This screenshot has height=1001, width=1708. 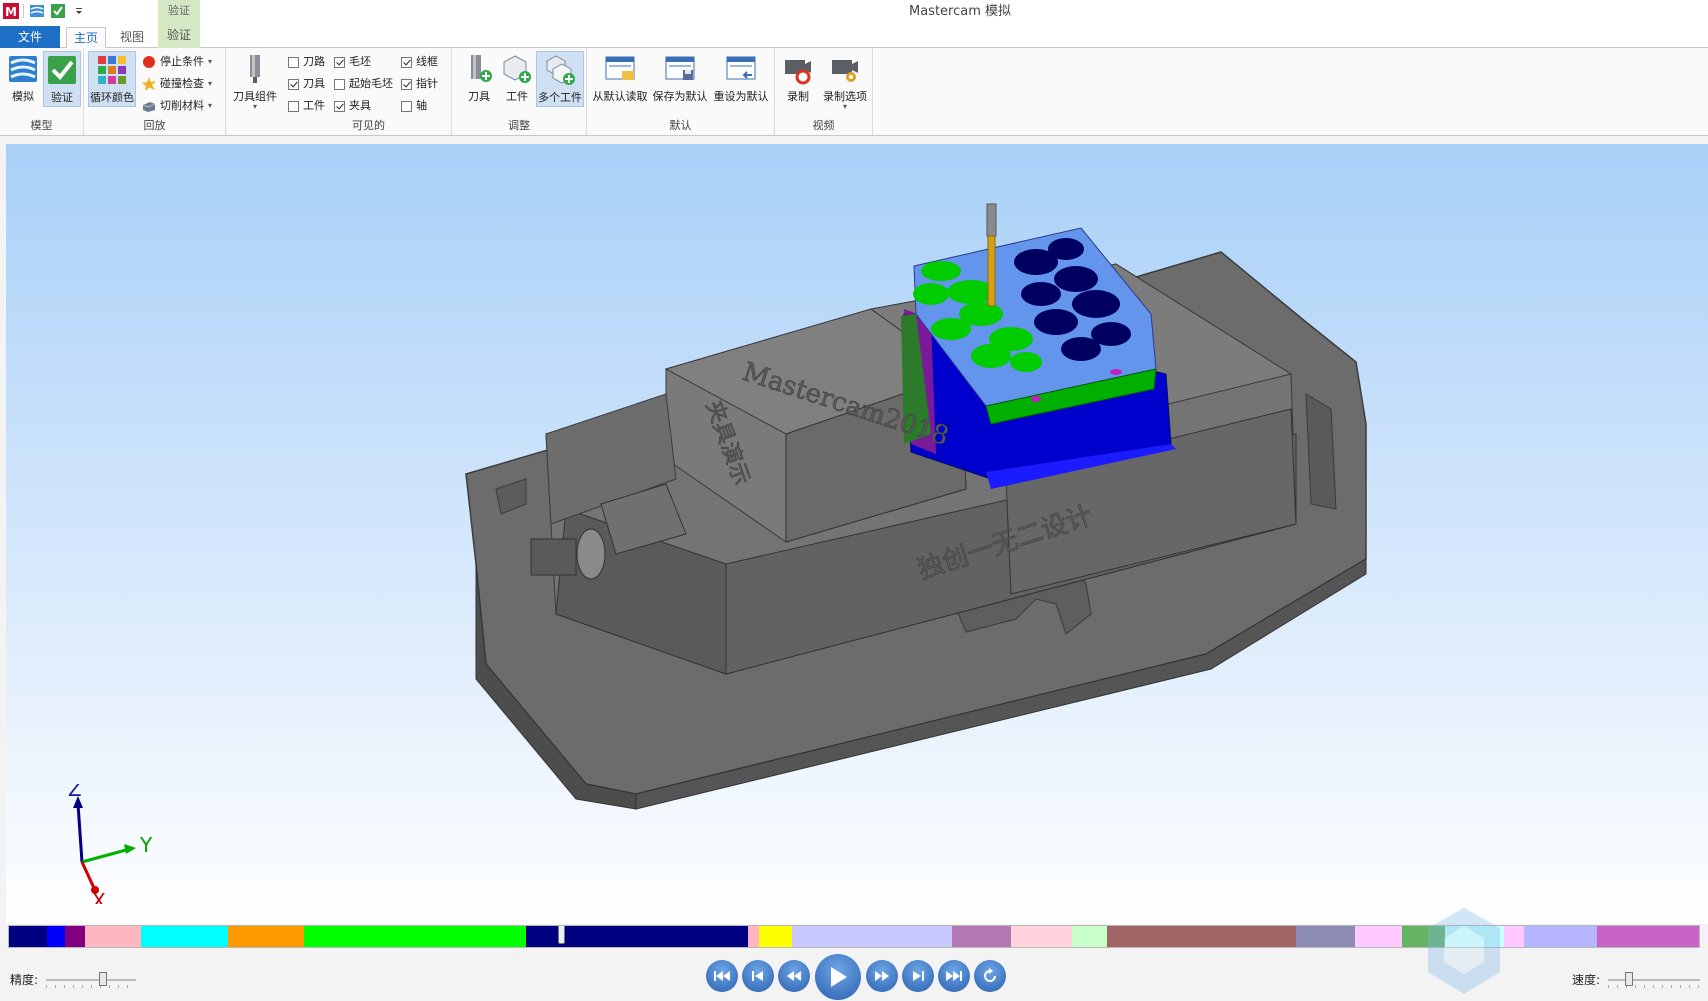 I want to click on color-grid-icon, so click(x=112, y=70).